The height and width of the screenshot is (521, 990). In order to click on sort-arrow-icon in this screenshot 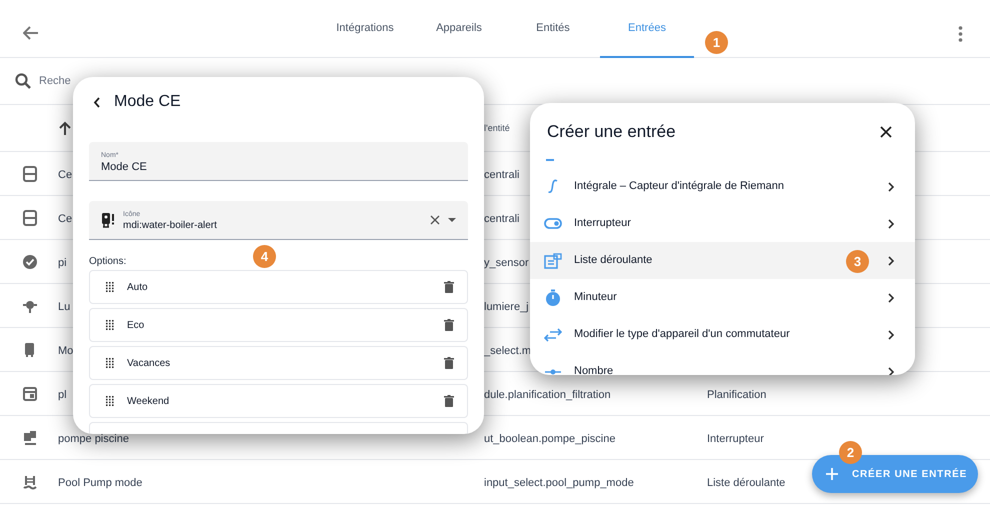, I will do `click(65, 128)`.